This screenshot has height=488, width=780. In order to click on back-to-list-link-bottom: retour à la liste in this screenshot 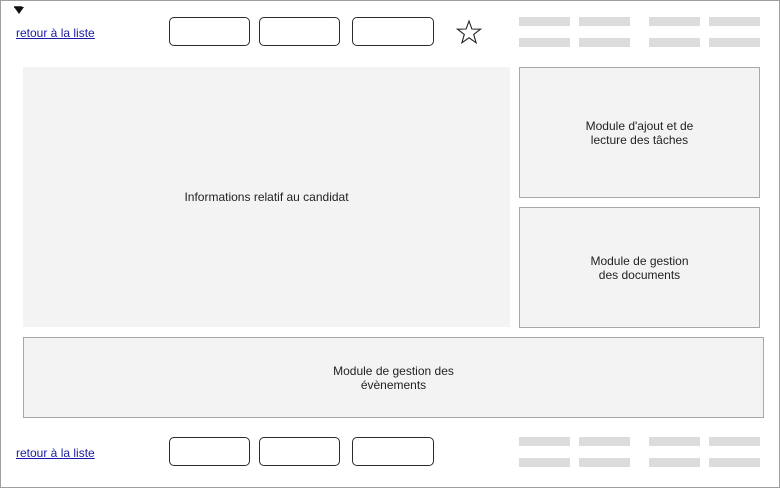, I will do `click(55, 453)`.